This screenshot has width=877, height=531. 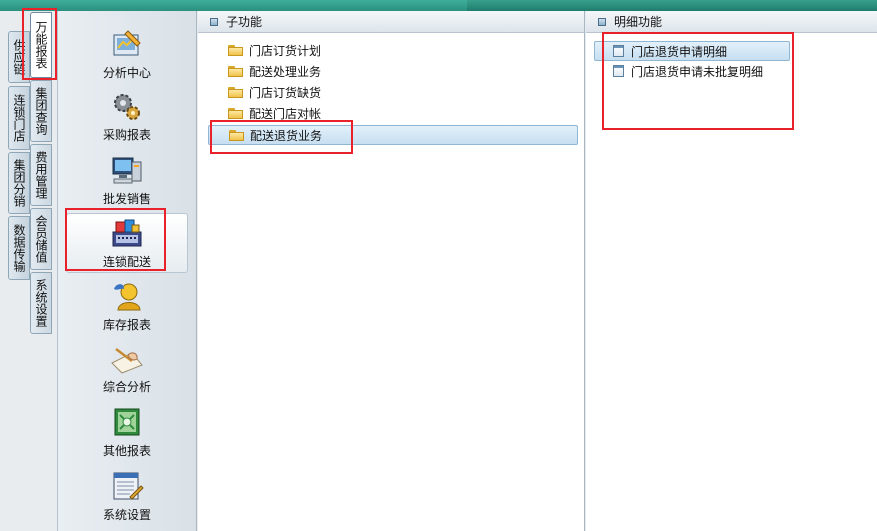 What do you see at coordinates (19, 57) in the screenshot?
I see `vtab-supply-chain: 供应链` at bounding box center [19, 57].